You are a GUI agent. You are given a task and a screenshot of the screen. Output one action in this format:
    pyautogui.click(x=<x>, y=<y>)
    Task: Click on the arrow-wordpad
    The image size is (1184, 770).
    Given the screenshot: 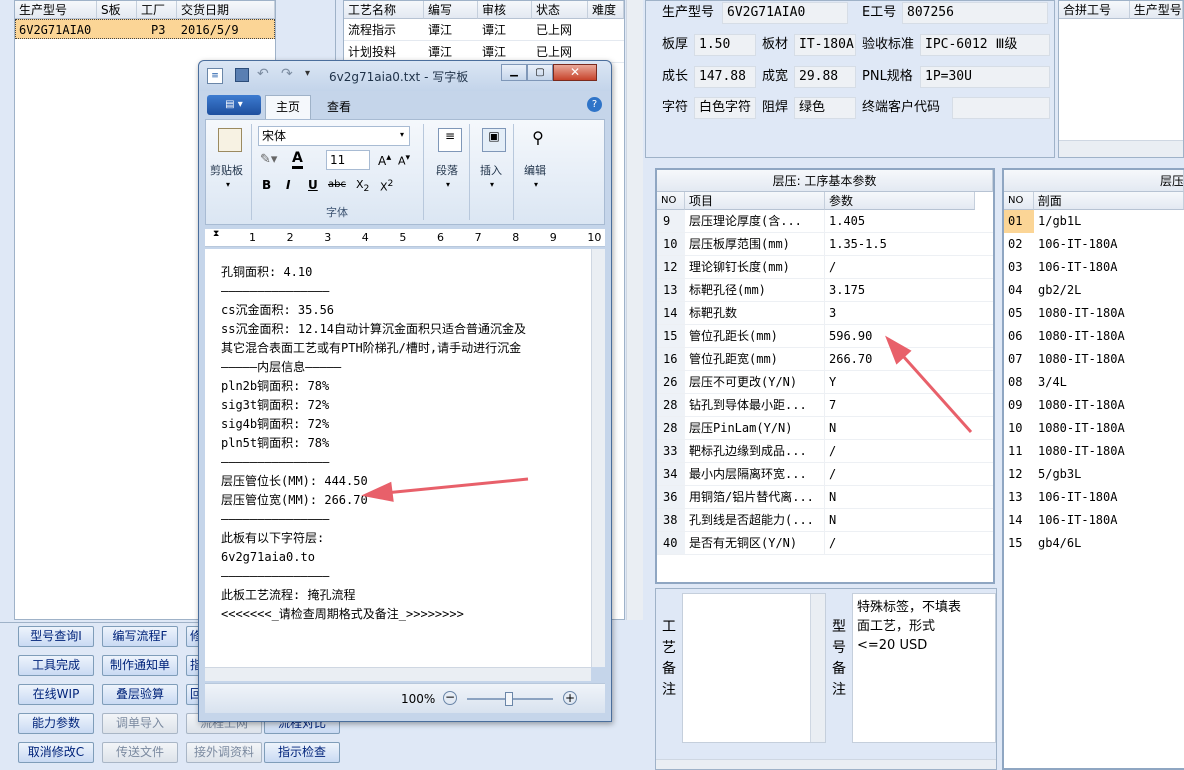 What is the action you would take?
    pyautogui.click(x=445, y=489)
    